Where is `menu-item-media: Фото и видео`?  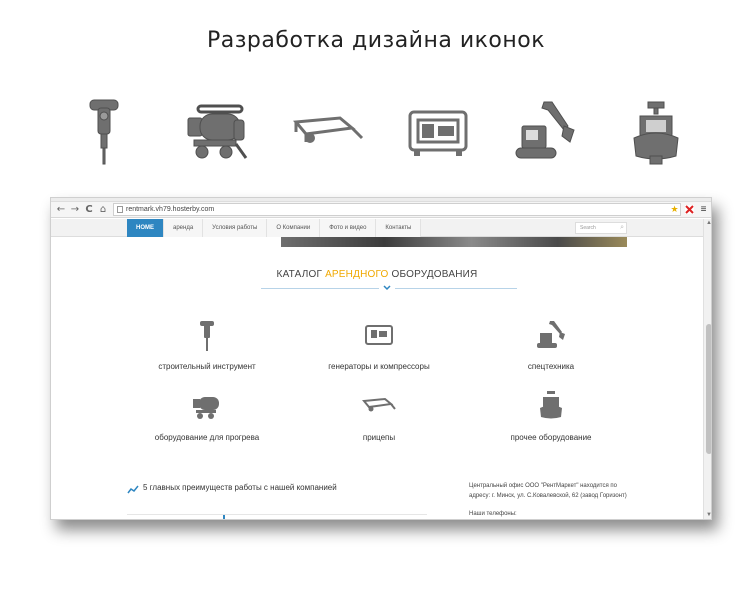 menu-item-media: Фото и видео is located at coordinates (348, 228).